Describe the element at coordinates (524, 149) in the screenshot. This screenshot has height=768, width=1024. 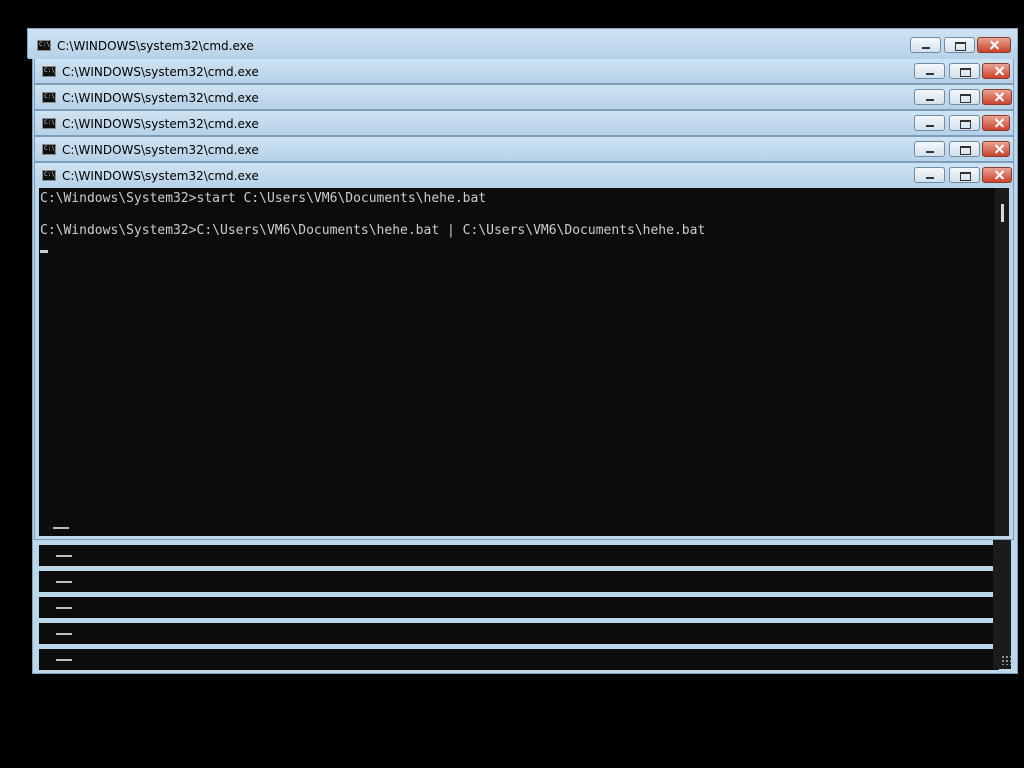
I see `cmd-window-5: C:\_ C:\WINDOWS\system32\cmd.exe` at that location.